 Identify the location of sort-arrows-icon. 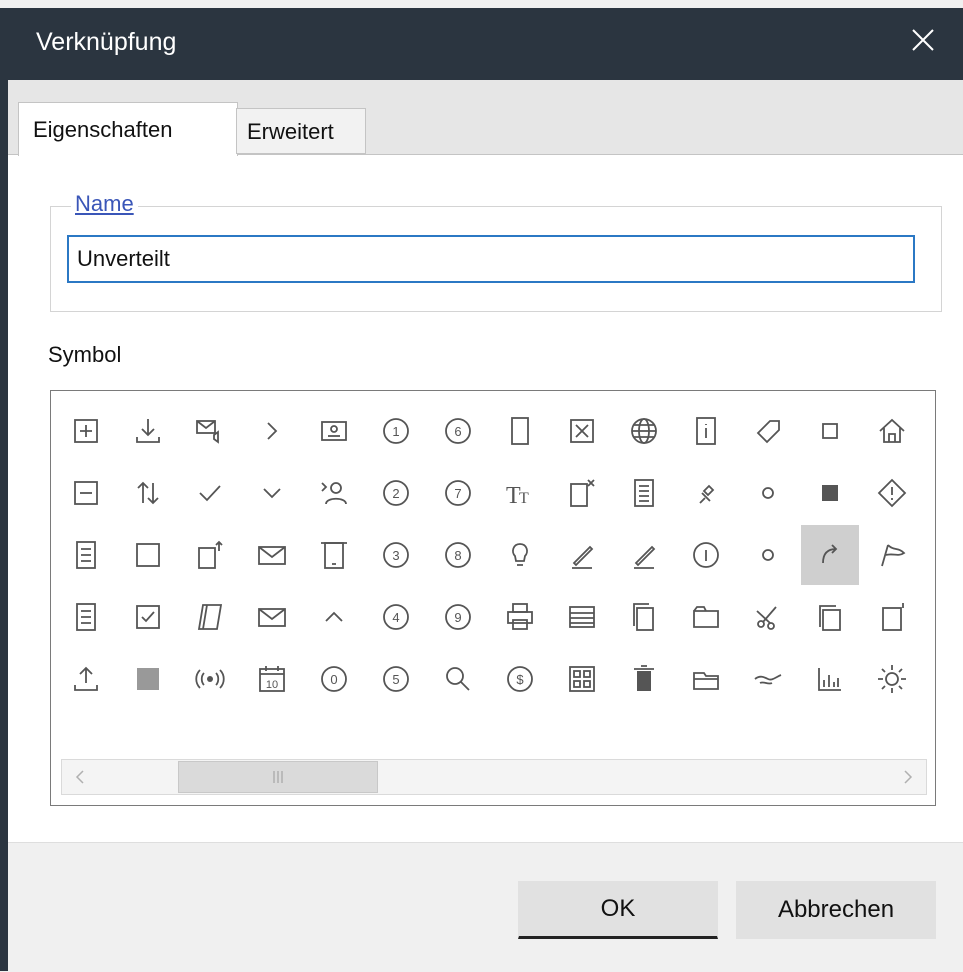
(148, 493).